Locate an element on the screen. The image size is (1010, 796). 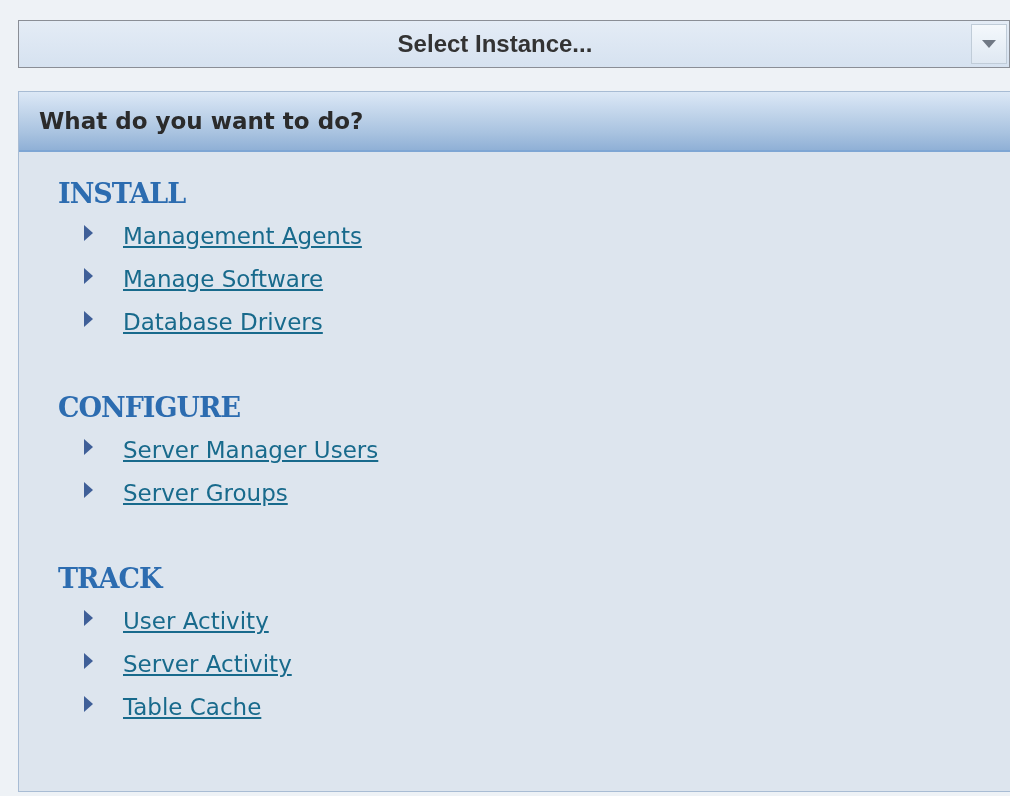
task-link: Server Activity is located at coordinates (207, 664).